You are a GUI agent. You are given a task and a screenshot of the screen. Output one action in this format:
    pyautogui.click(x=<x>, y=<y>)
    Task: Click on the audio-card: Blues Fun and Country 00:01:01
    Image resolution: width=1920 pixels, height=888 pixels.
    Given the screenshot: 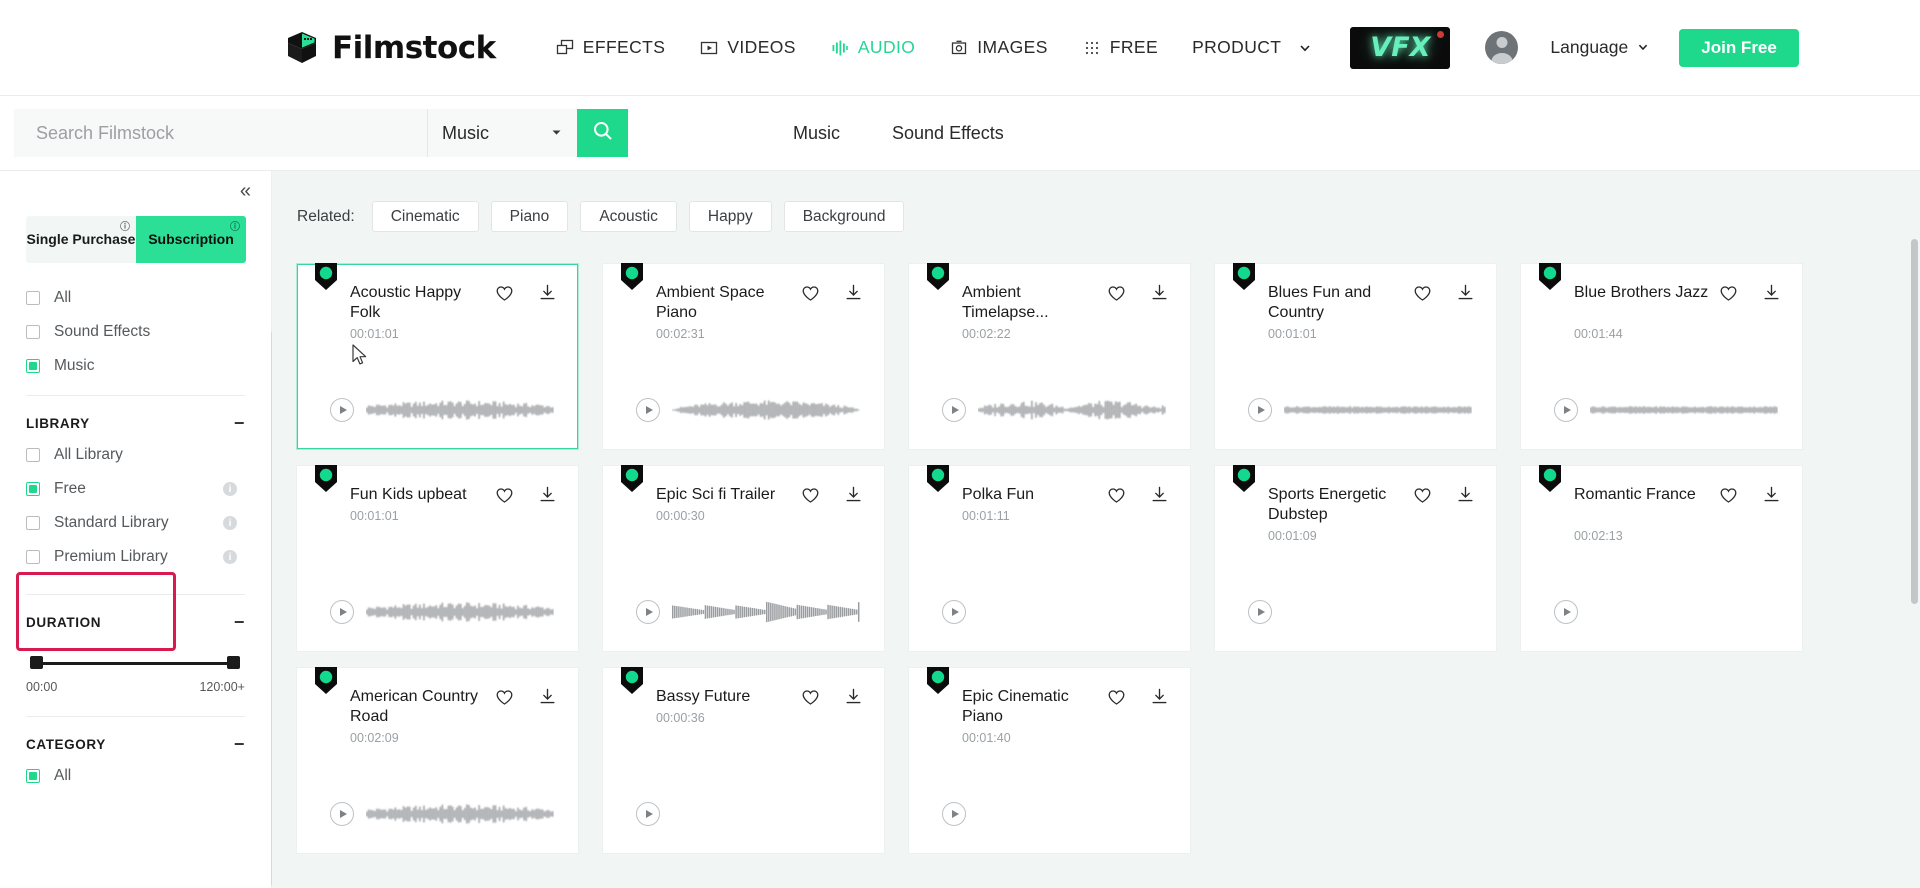 What is the action you would take?
    pyautogui.click(x=1355, y=356)
    